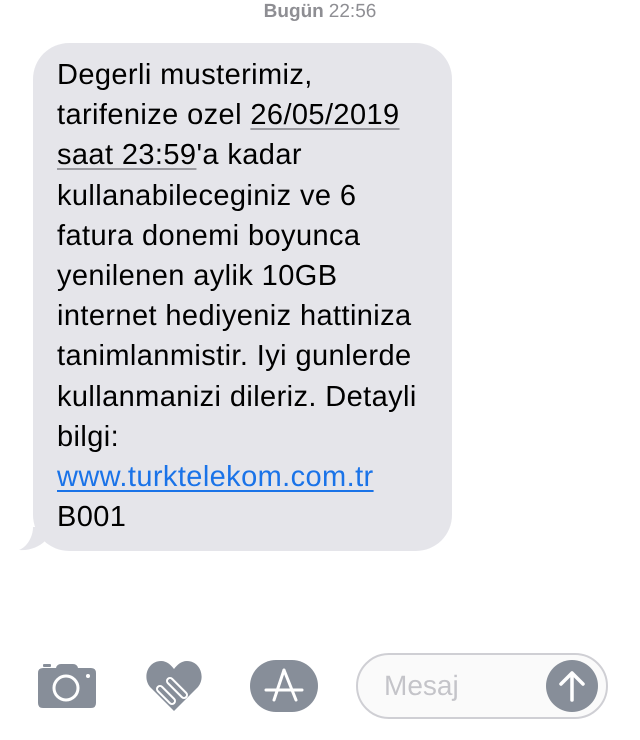 The width and height of the screenshot is (640, 740). What do you see at coordinates (284, 686) in the screenshot?
I see `app-store-icon` at bounding box center [284, 686].